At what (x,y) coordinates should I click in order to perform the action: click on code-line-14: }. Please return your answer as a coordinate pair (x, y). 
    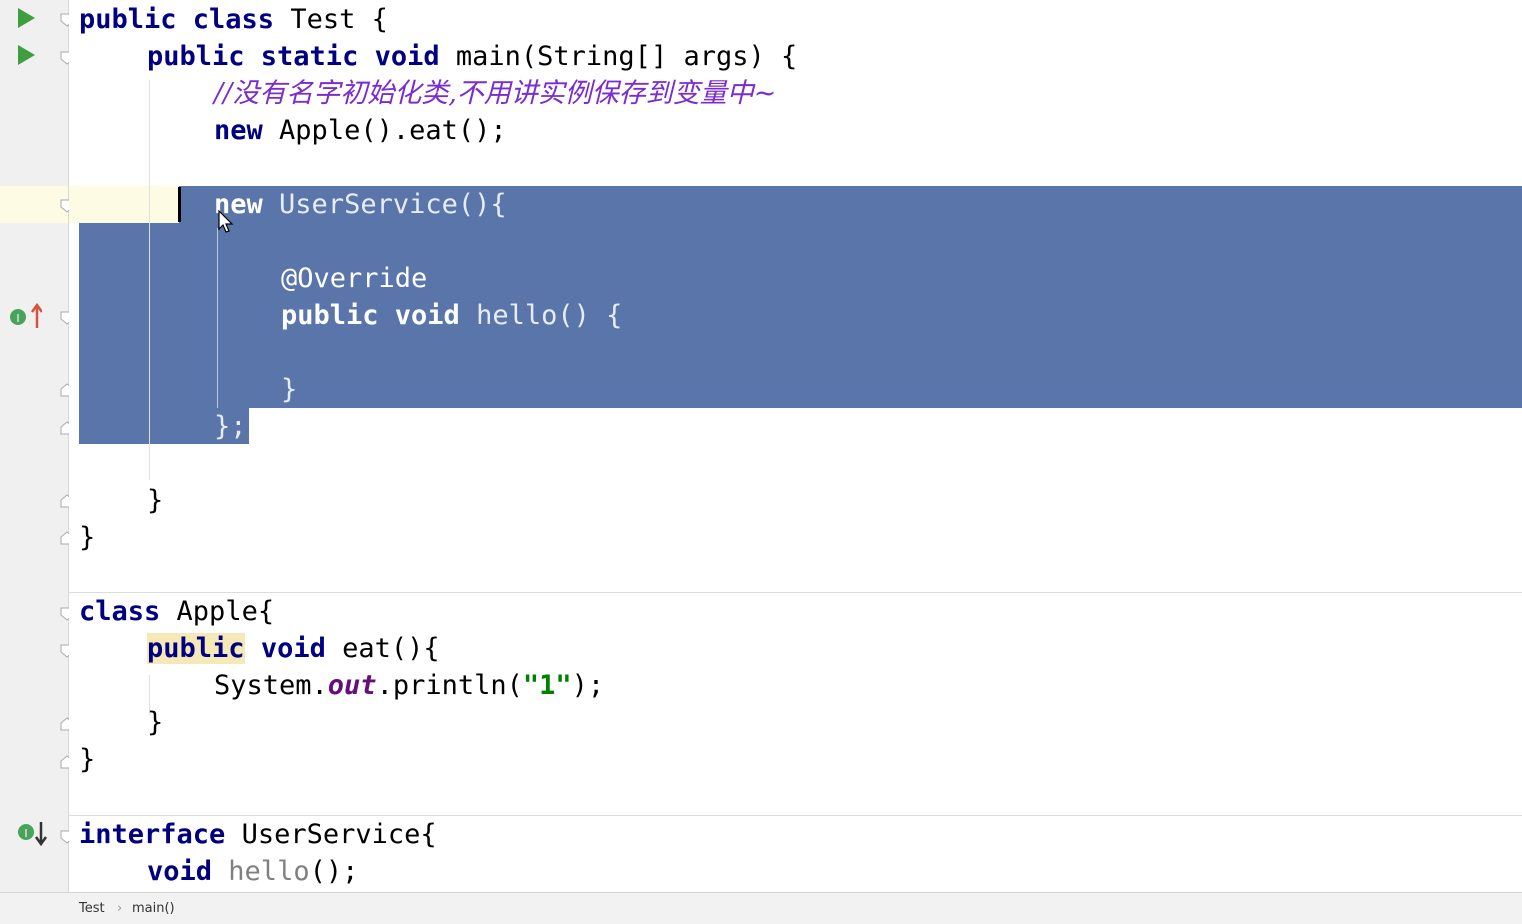
    Looking at the image, I should click on (155, 500).